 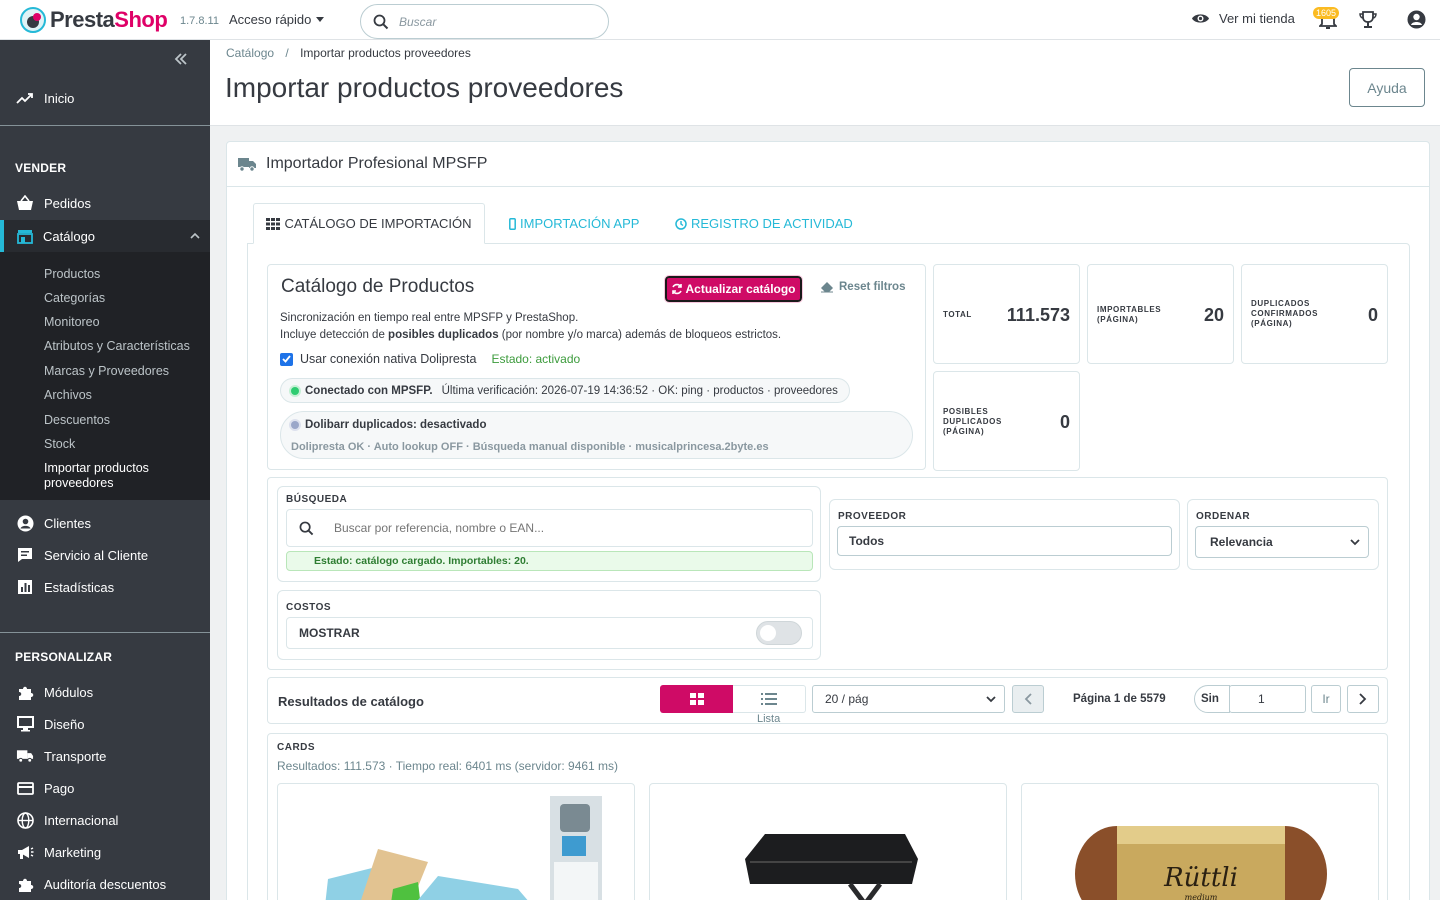 What do you see at coordinates (105, 788) in the screenshot?
I see `sidebar-item-payment: Pago` at bounding box center [105, 788].